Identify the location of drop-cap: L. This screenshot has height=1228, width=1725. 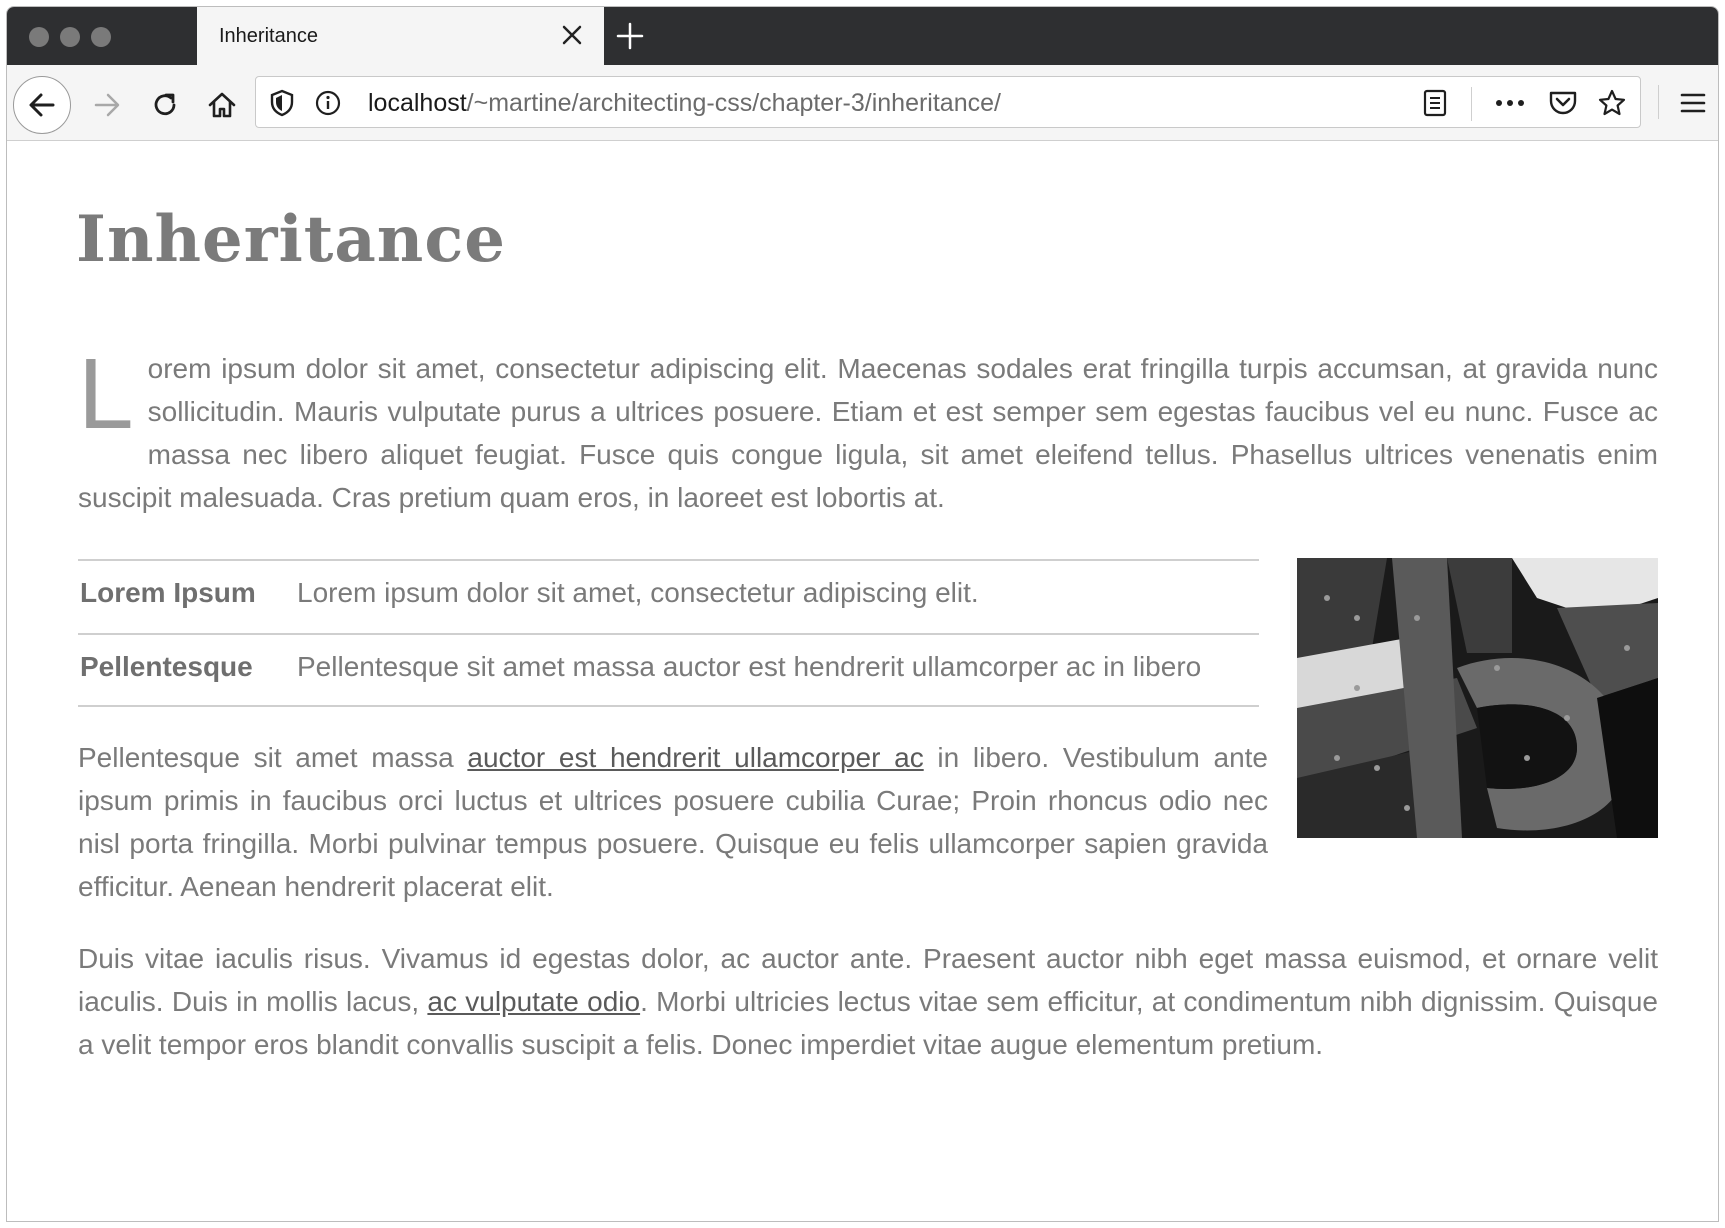
(106, 394).